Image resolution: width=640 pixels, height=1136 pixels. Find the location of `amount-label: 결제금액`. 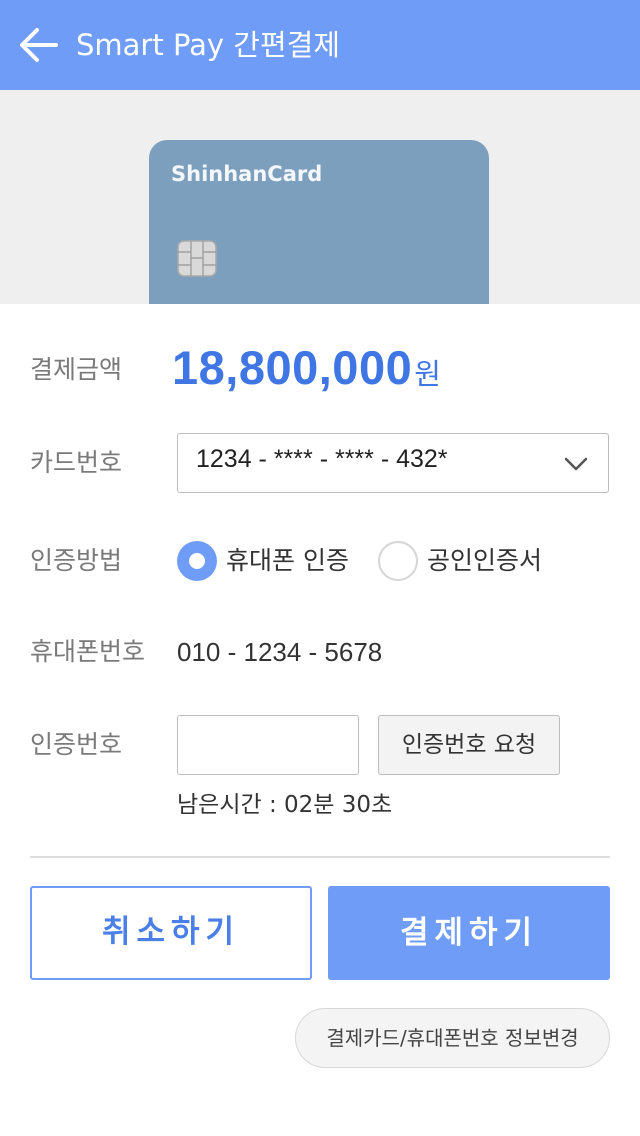

amount-label: 결제금액 is located at coordinates (76, 369).